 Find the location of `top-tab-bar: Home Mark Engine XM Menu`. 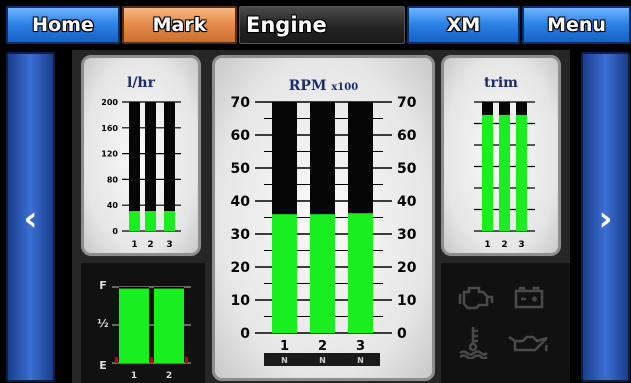

top-tab-bar: Home Mark Engine XM Menu is located at coordinates (315, 23).